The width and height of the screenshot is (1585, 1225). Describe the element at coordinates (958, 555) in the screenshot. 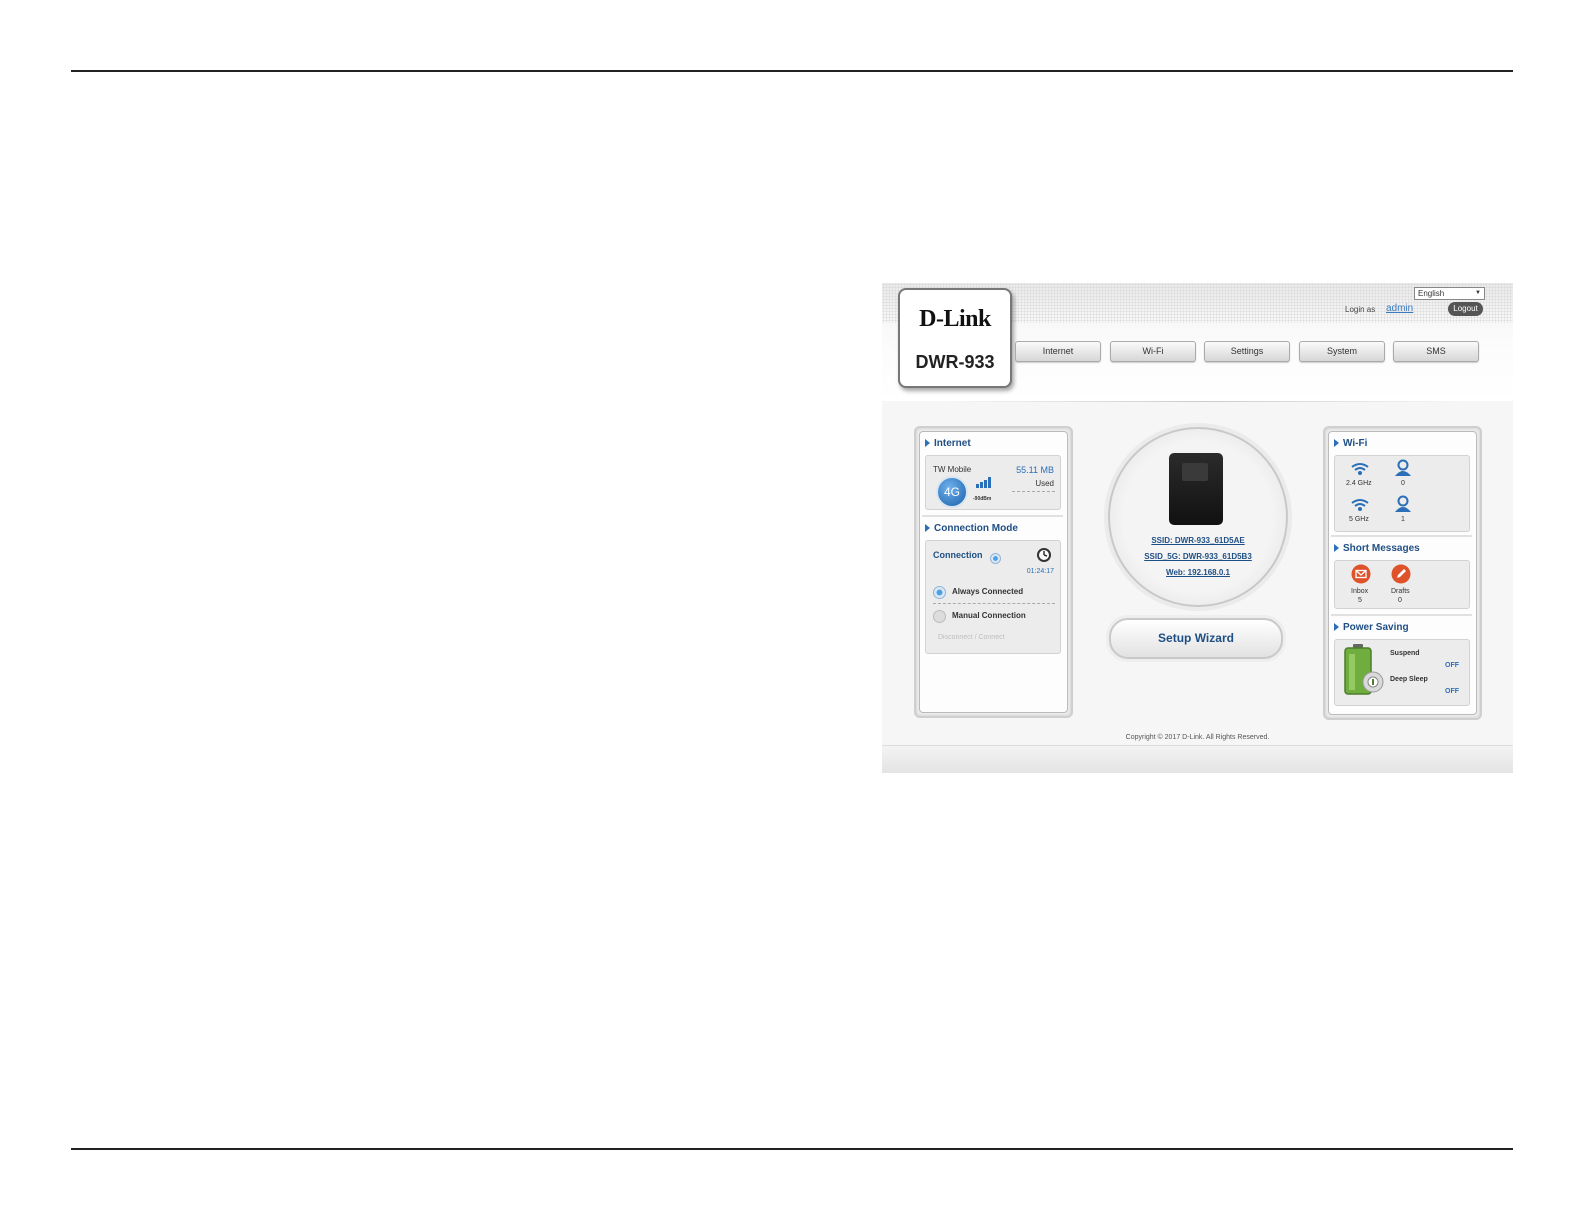

I see `connection-label: Connection` at that location.